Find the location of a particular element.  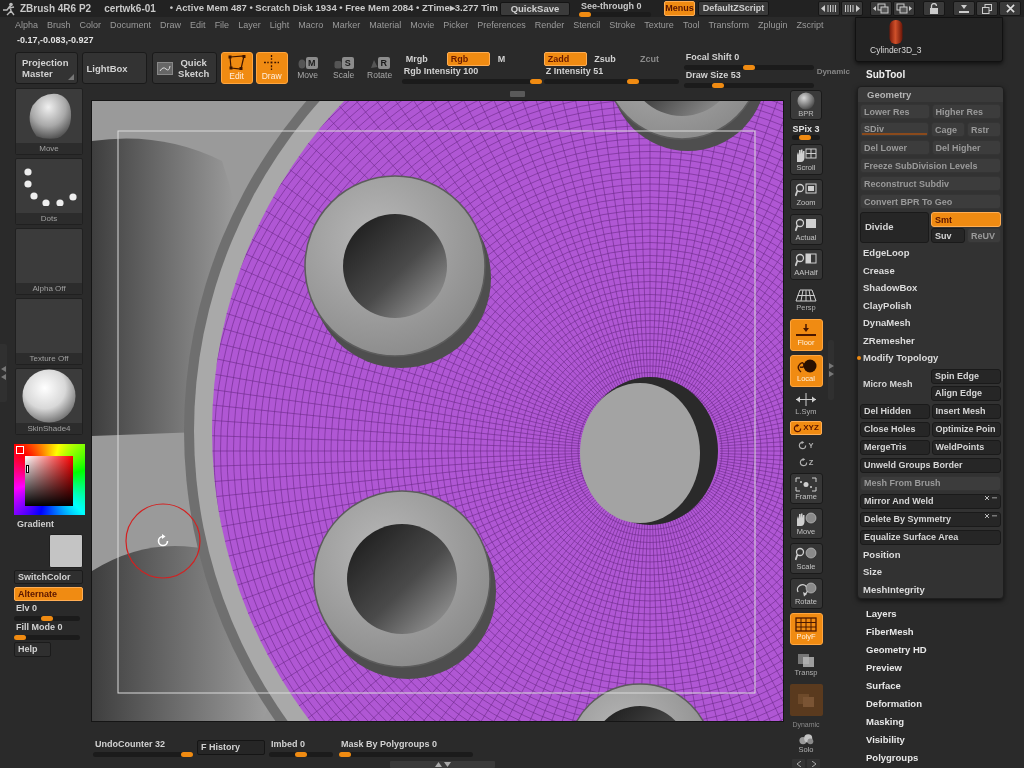

geometry-button: Delete By Symmetry is located at coordinates (930, 519).